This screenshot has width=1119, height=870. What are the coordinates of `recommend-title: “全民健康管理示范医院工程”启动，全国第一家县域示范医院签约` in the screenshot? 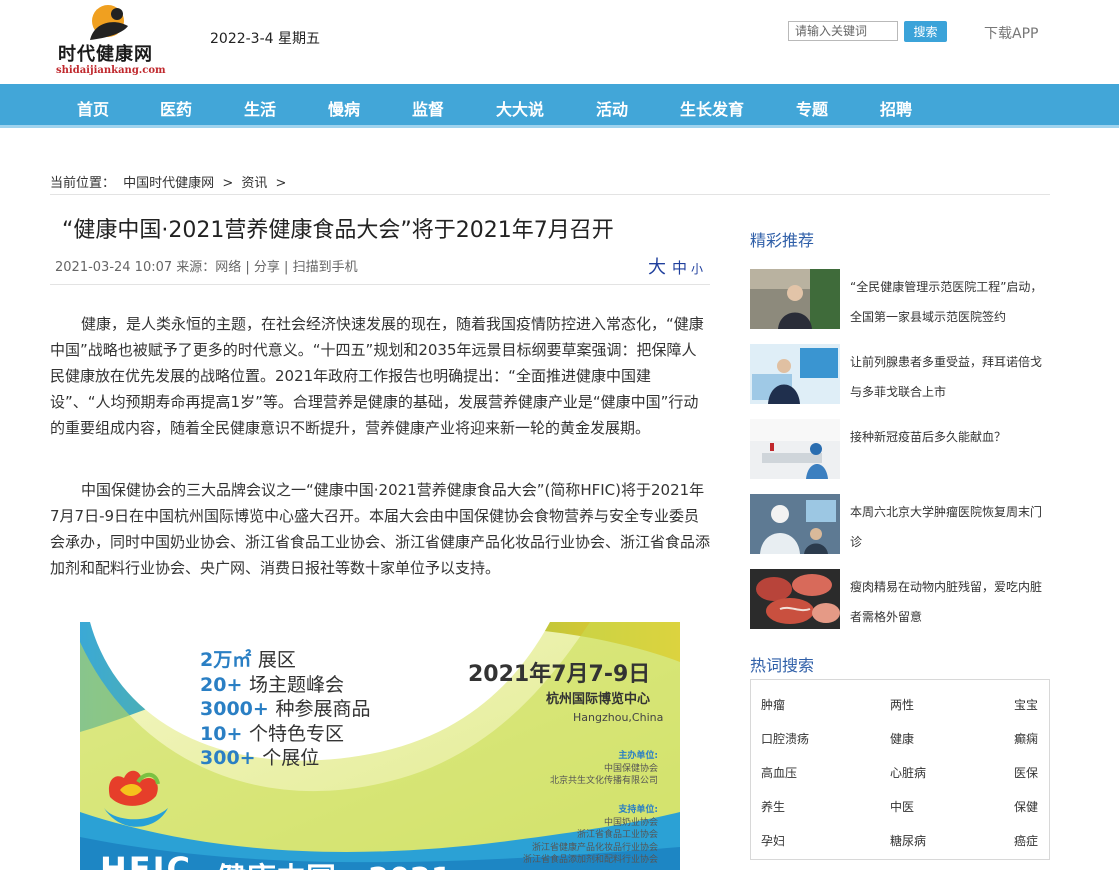 It's located at (950, 302).